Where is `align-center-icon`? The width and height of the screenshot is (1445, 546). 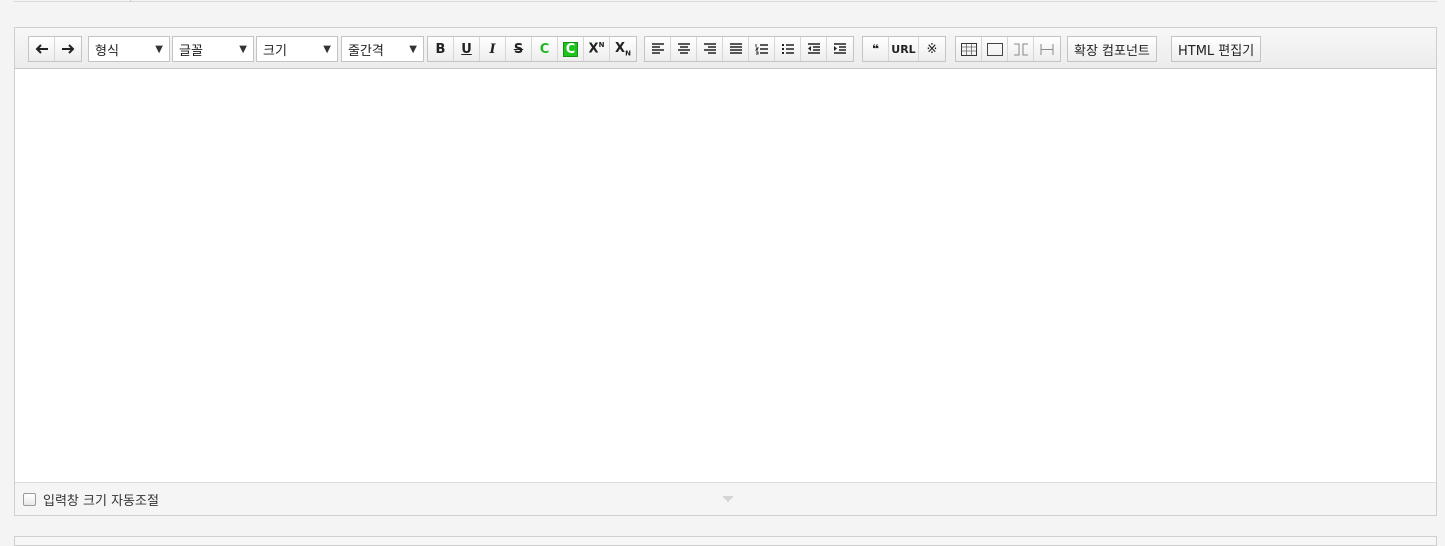 align-center-icon is located at coordinates (683, 48).